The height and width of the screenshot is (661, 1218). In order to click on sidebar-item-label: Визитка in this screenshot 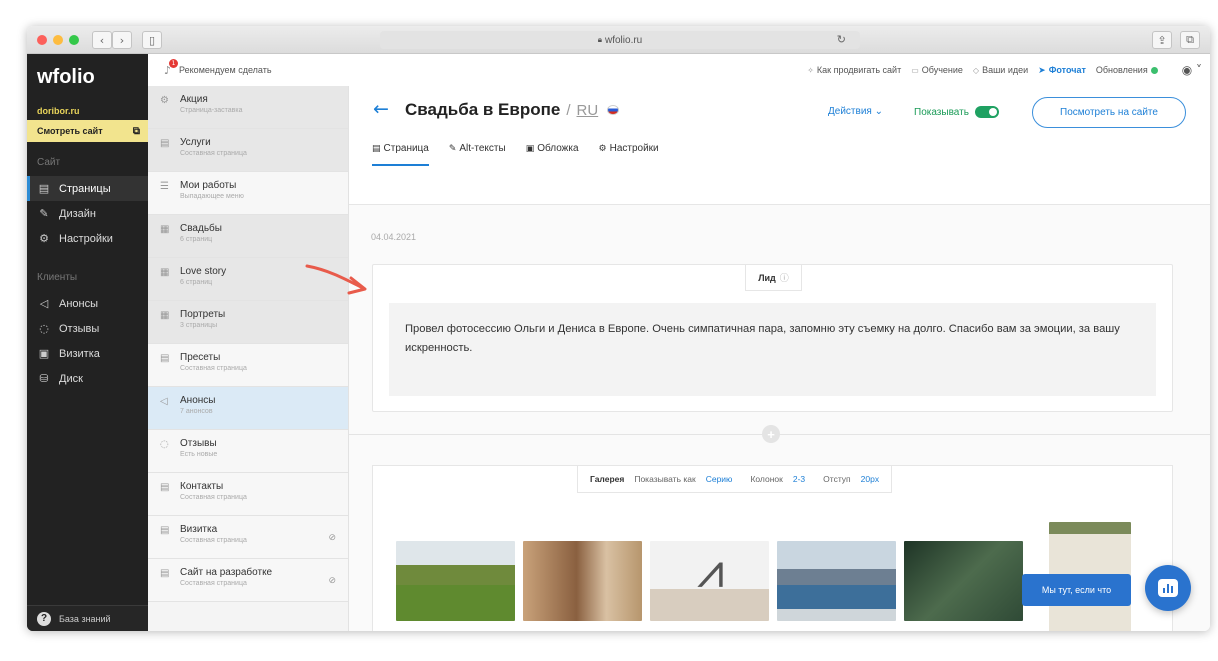, I will do `click(79, 353)`.